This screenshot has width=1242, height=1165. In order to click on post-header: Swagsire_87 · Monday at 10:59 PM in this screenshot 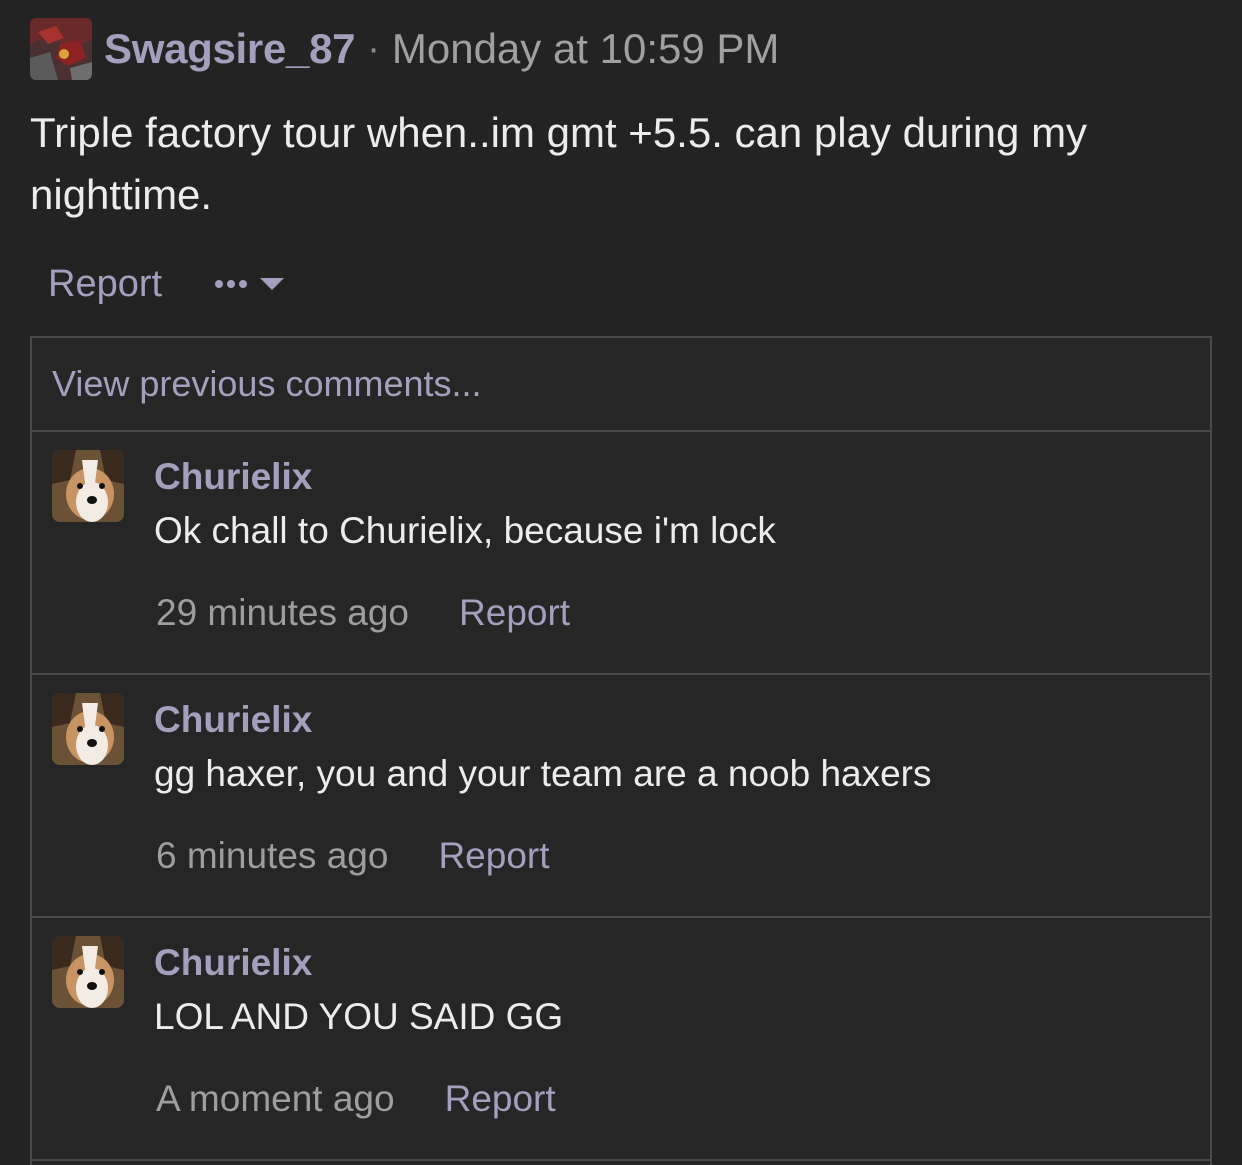, I will do `click(404, 49)`.